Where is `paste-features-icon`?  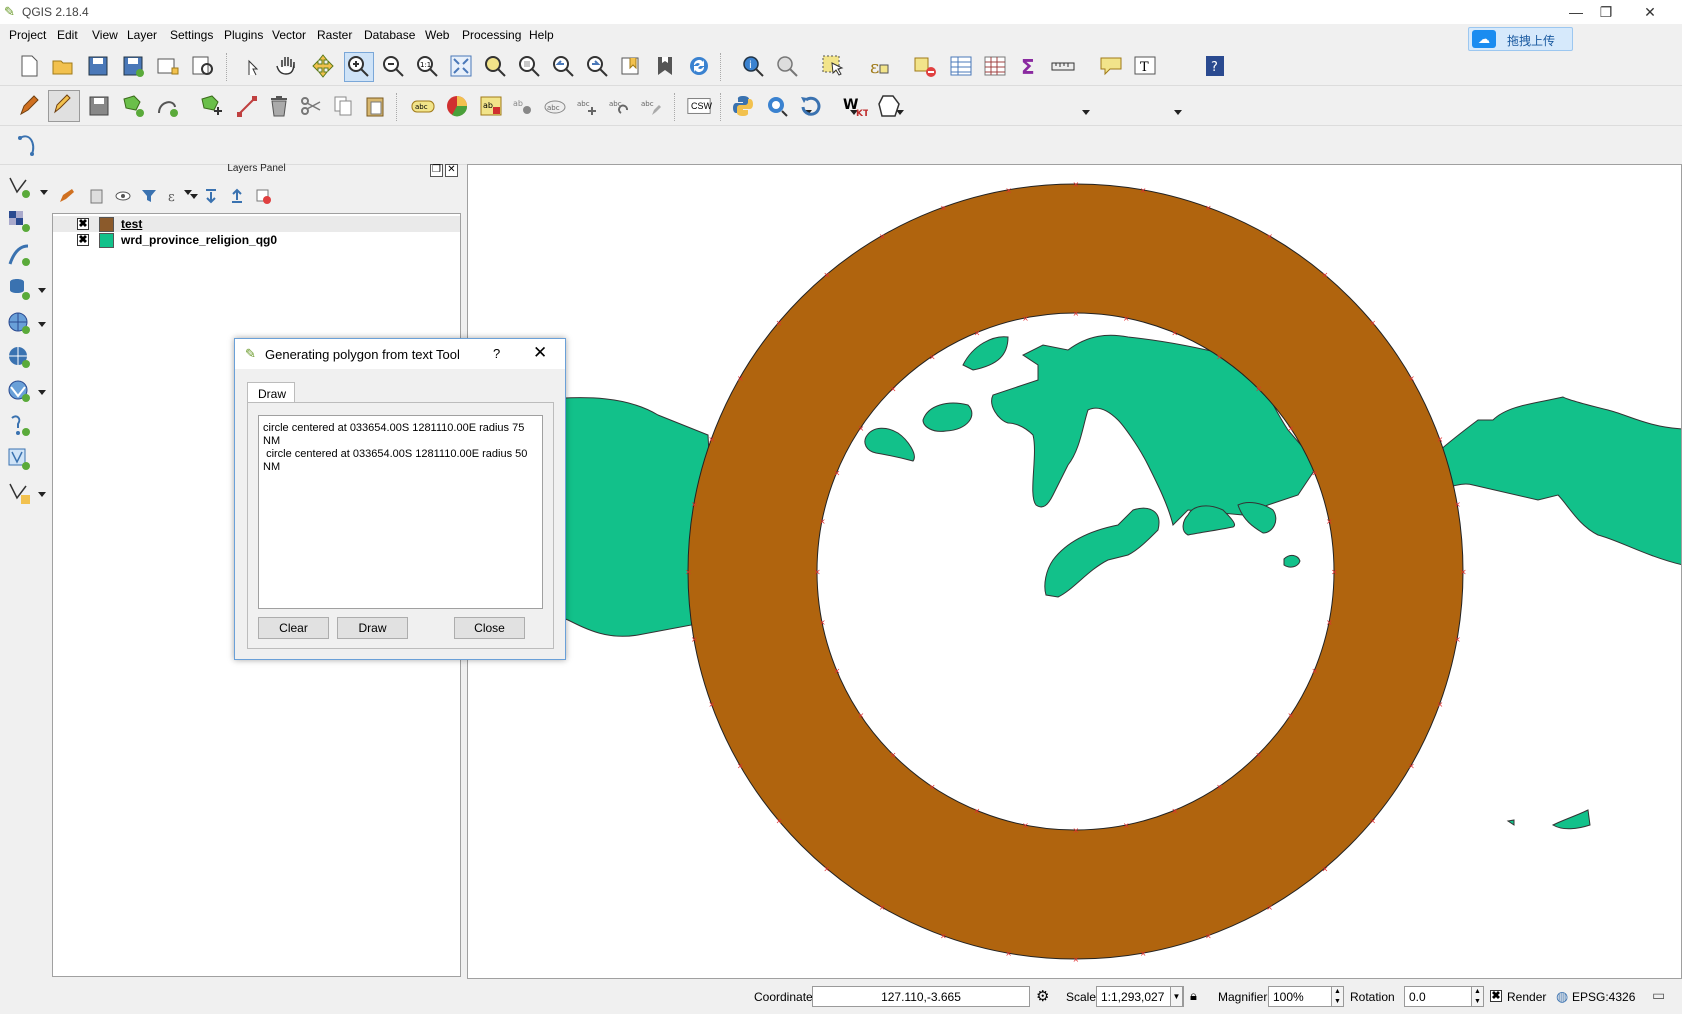
paste-features-icon is located at coordinates (375, 106).